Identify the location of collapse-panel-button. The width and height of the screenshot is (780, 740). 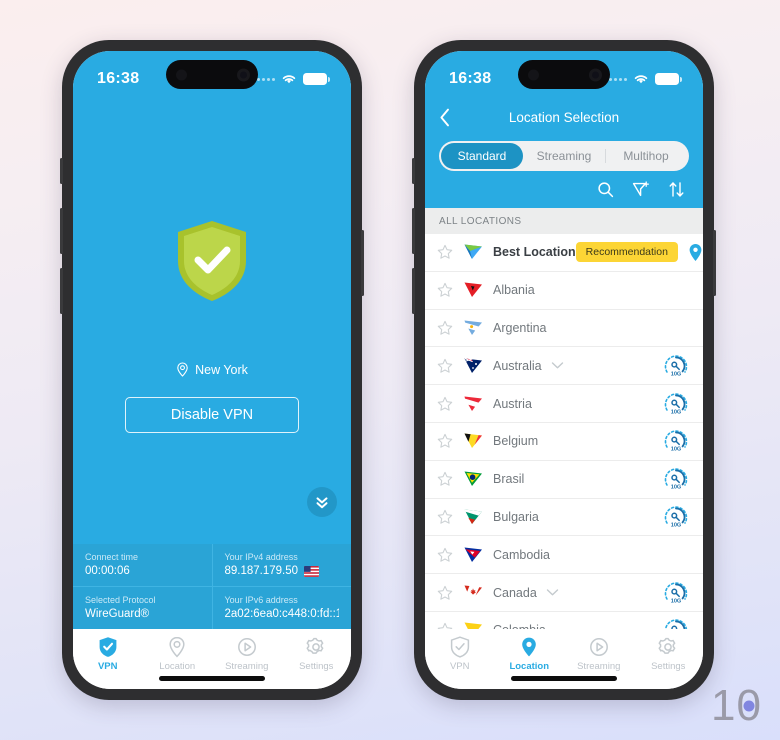
(322, 502).